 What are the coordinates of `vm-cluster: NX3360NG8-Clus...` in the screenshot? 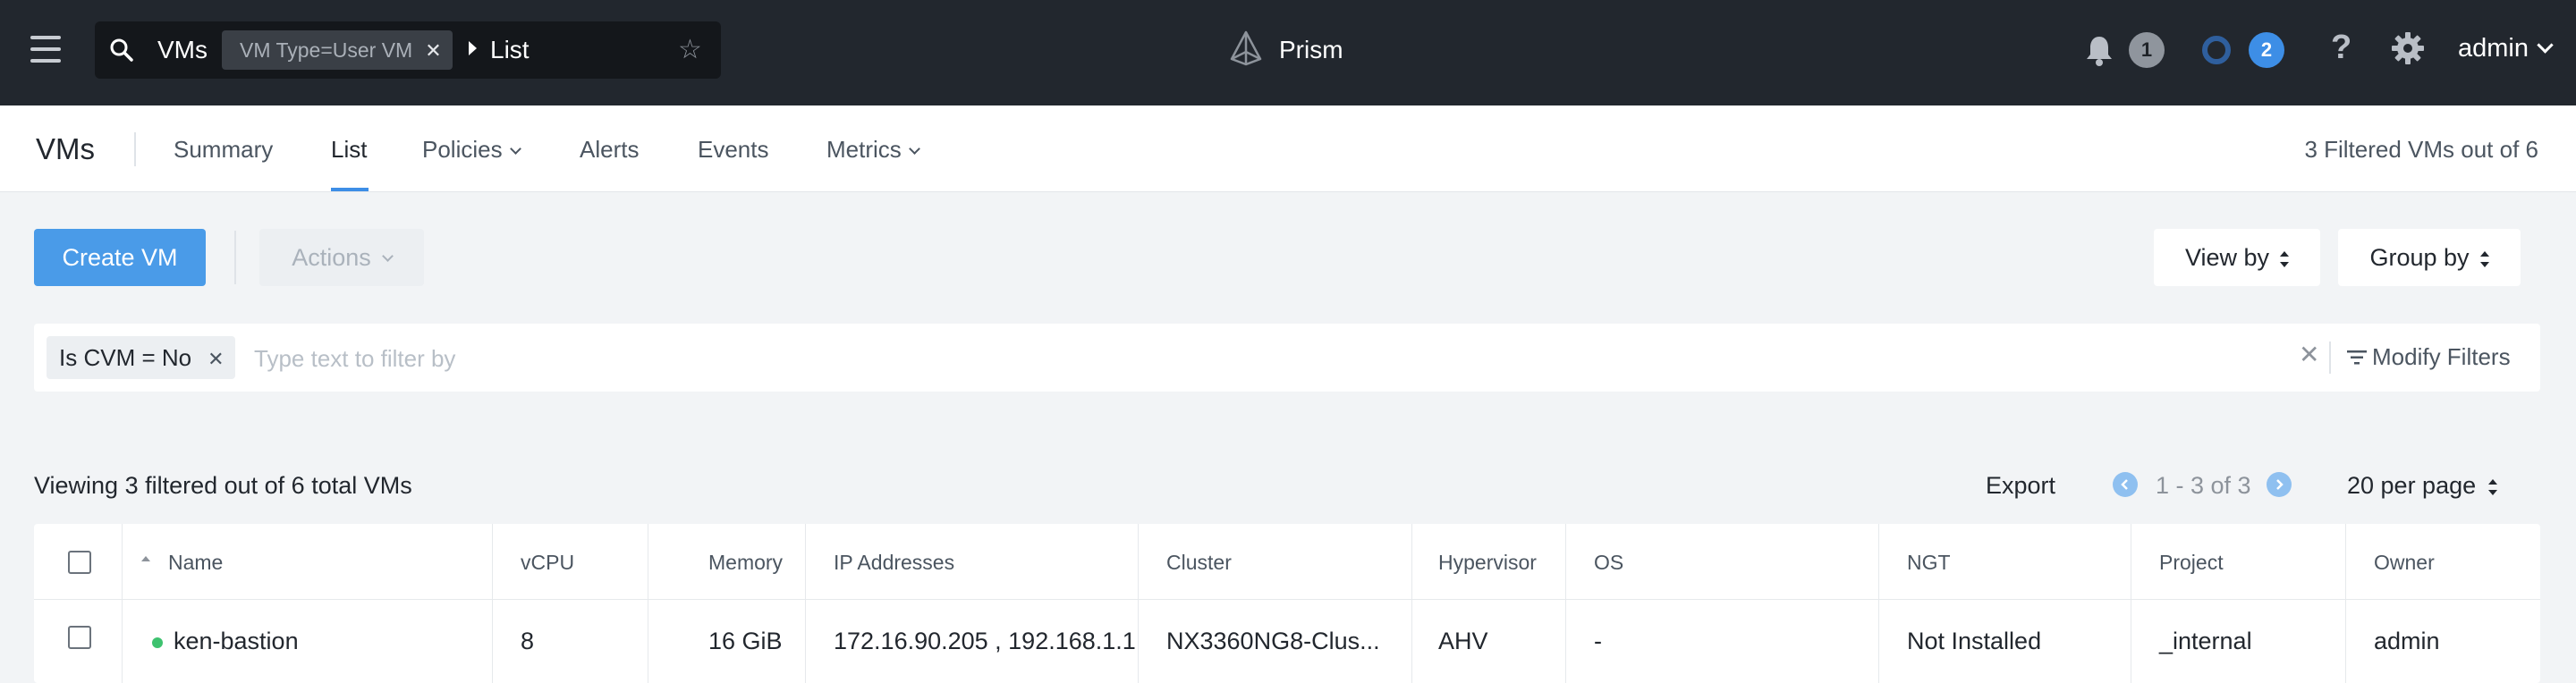 It's located at (1273, 641).